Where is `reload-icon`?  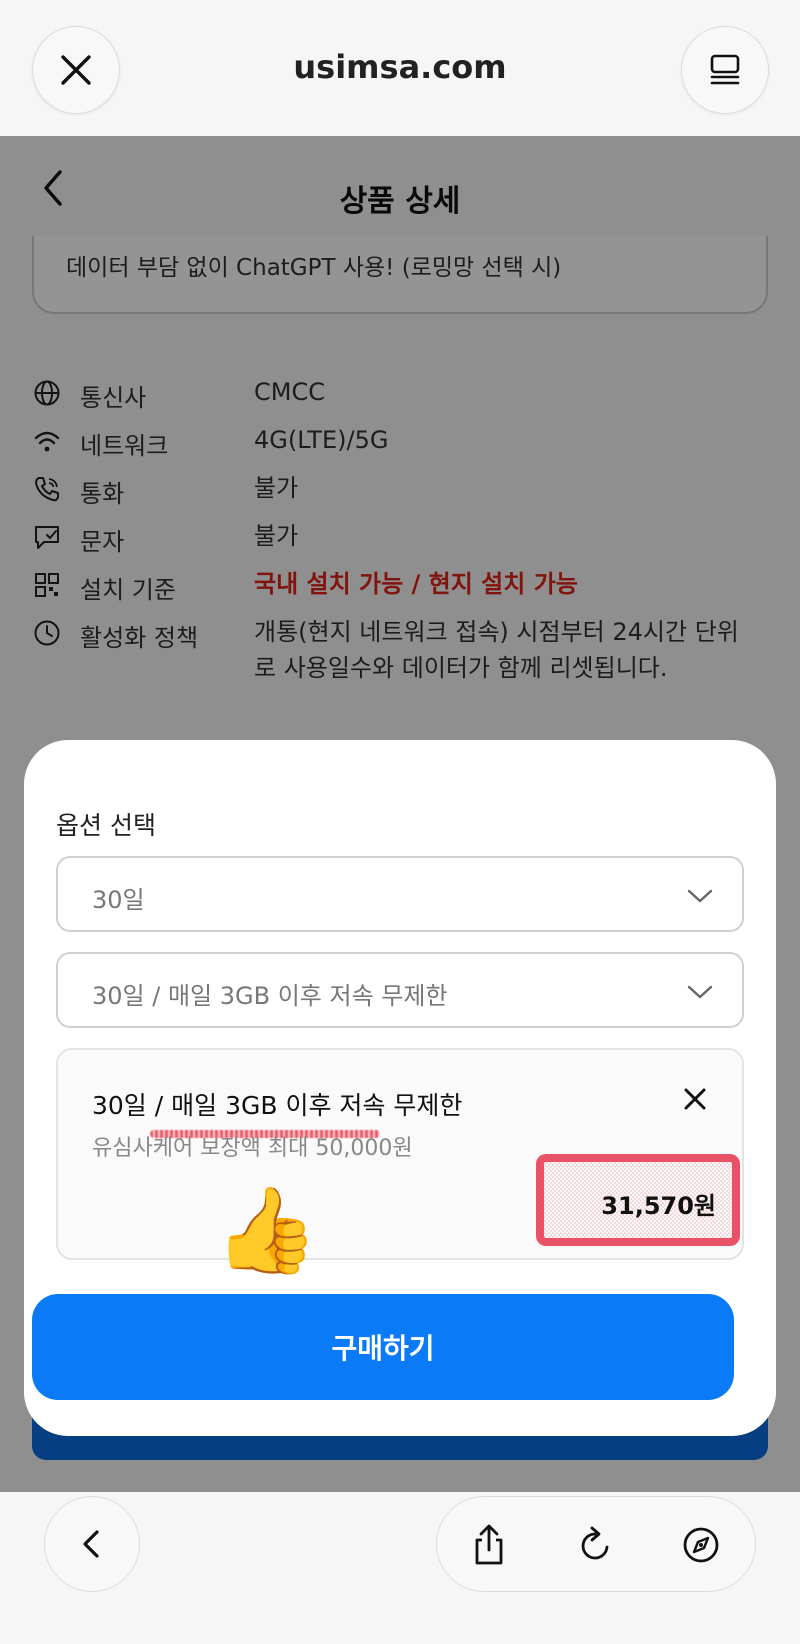
reload-icon is located at coordinates (595, 1543).